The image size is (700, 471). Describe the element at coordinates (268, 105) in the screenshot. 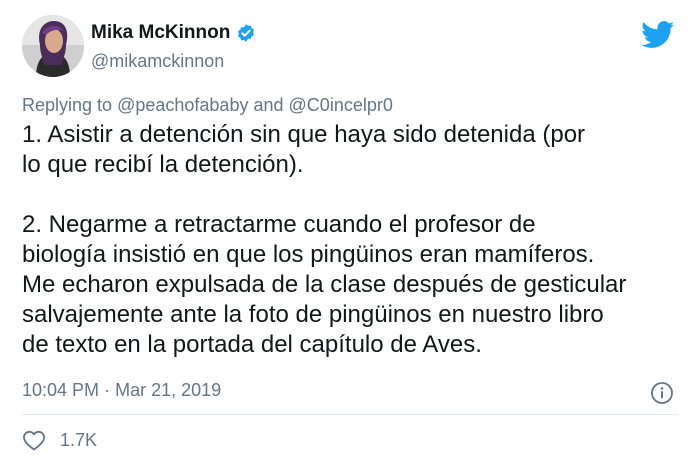

I see `replying-to-joiner: and` at that location.